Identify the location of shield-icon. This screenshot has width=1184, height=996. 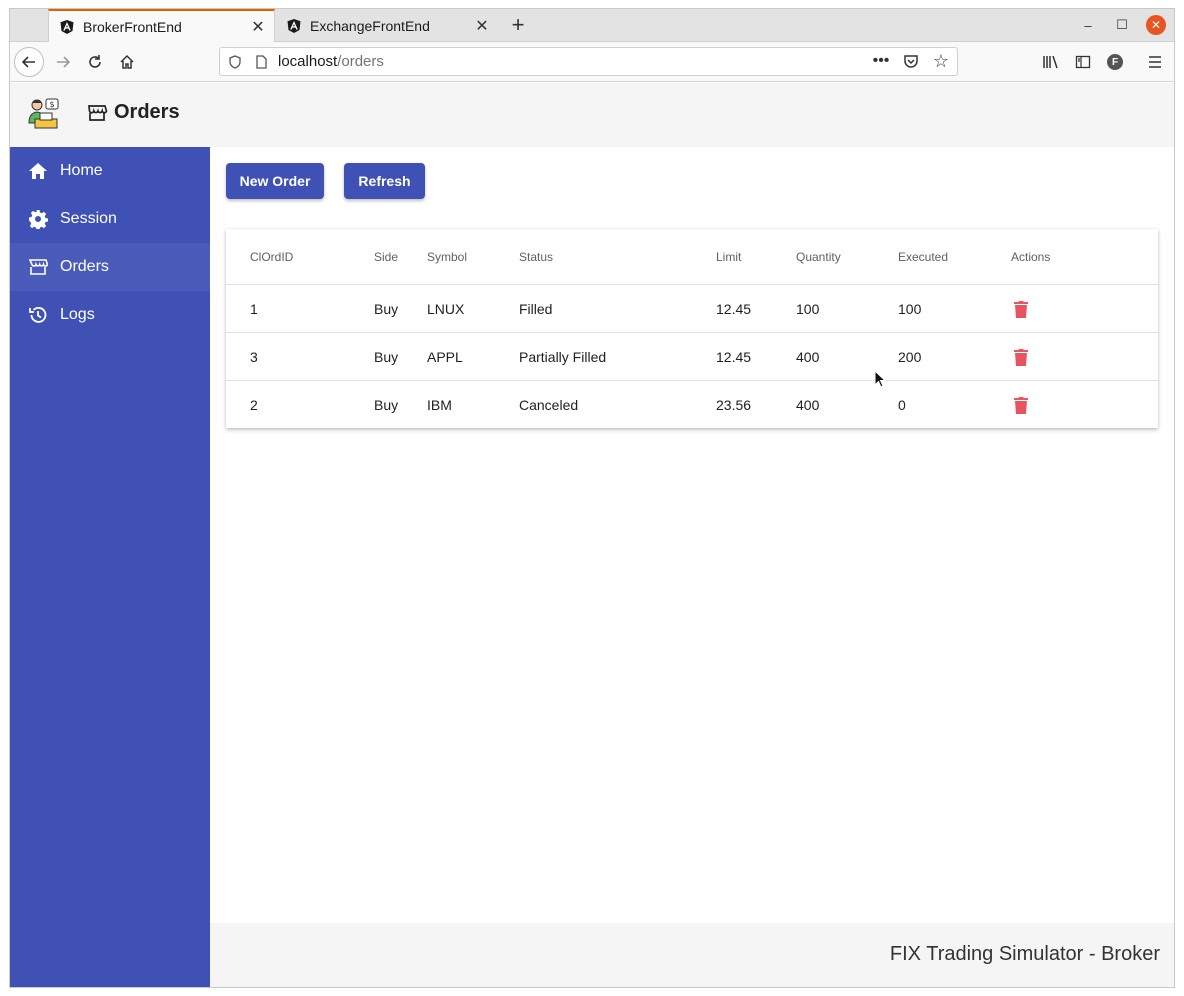
(235, 62).